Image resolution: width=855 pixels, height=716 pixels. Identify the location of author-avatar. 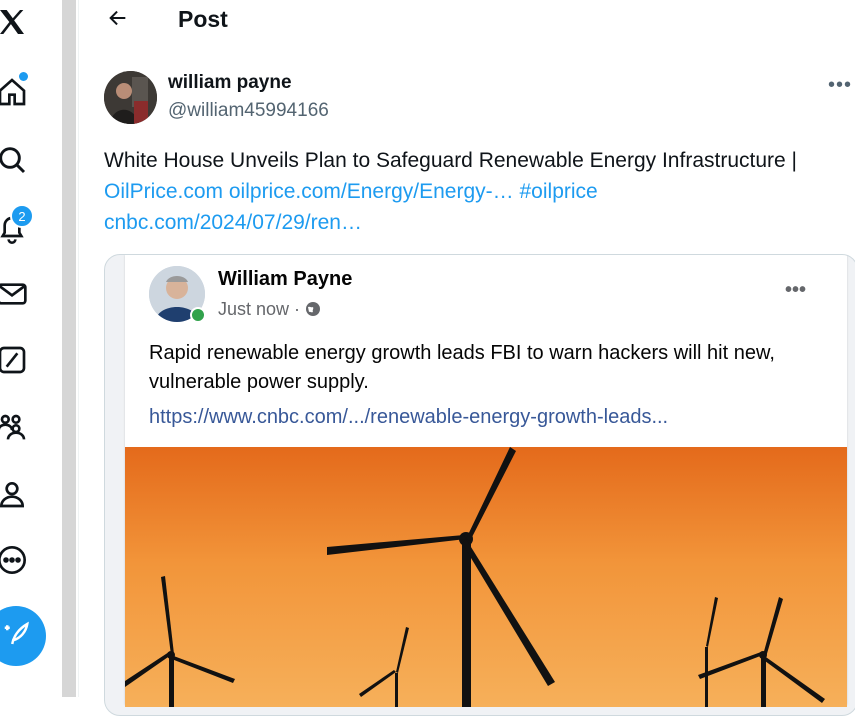
(130, 97).